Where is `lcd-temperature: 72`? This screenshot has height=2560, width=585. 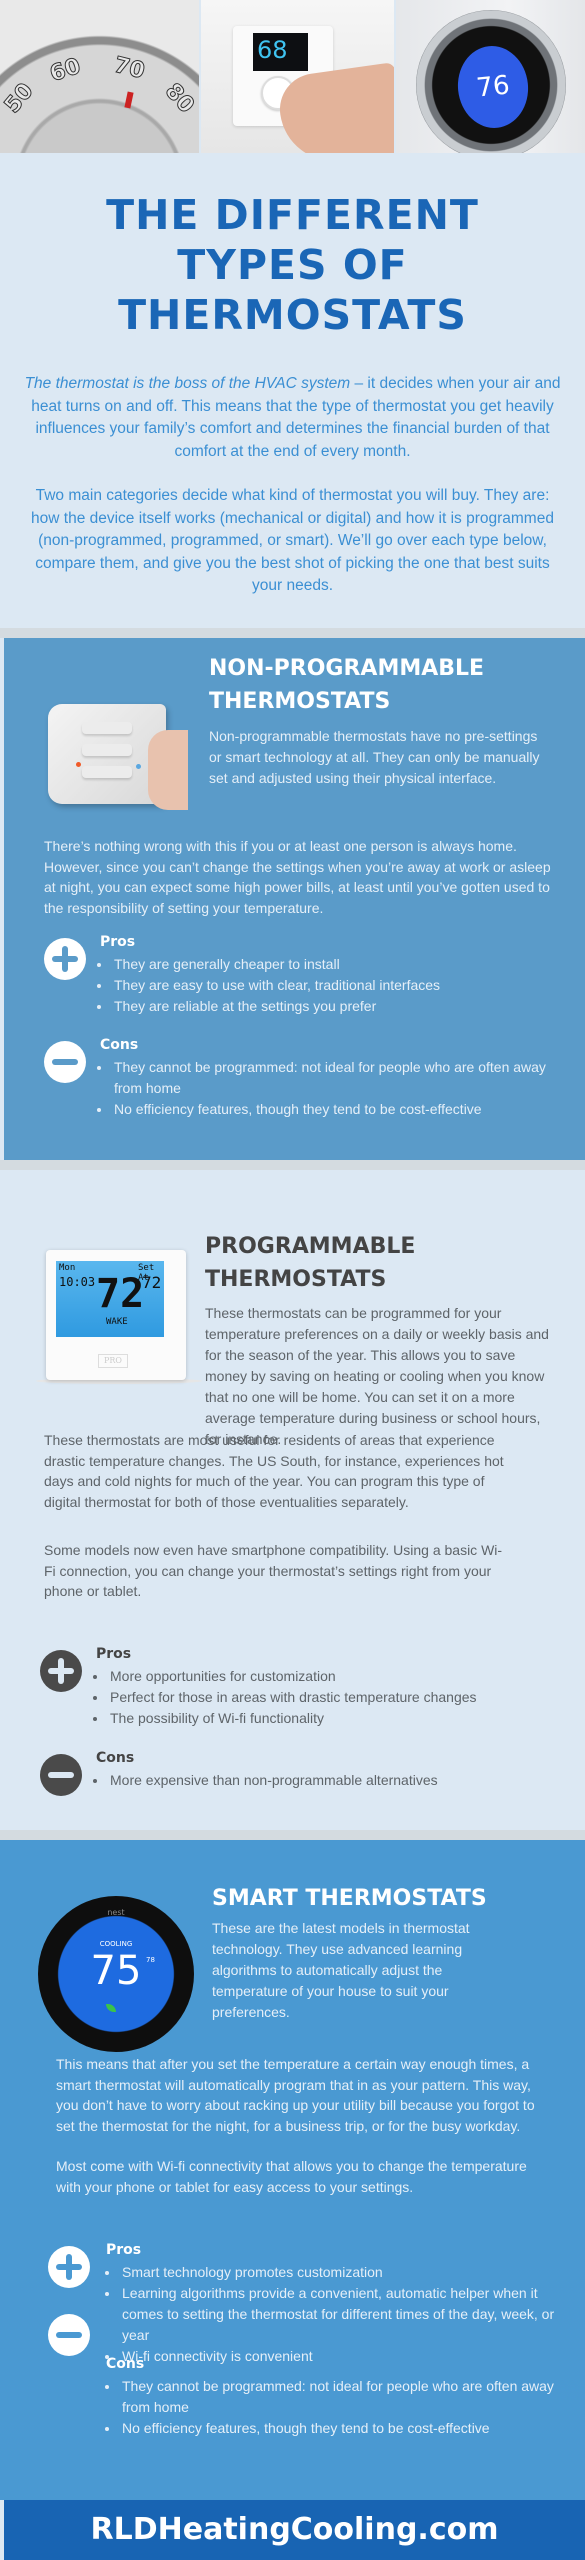 lcd-temperature: 72 is located at coordinates (120, 1294).